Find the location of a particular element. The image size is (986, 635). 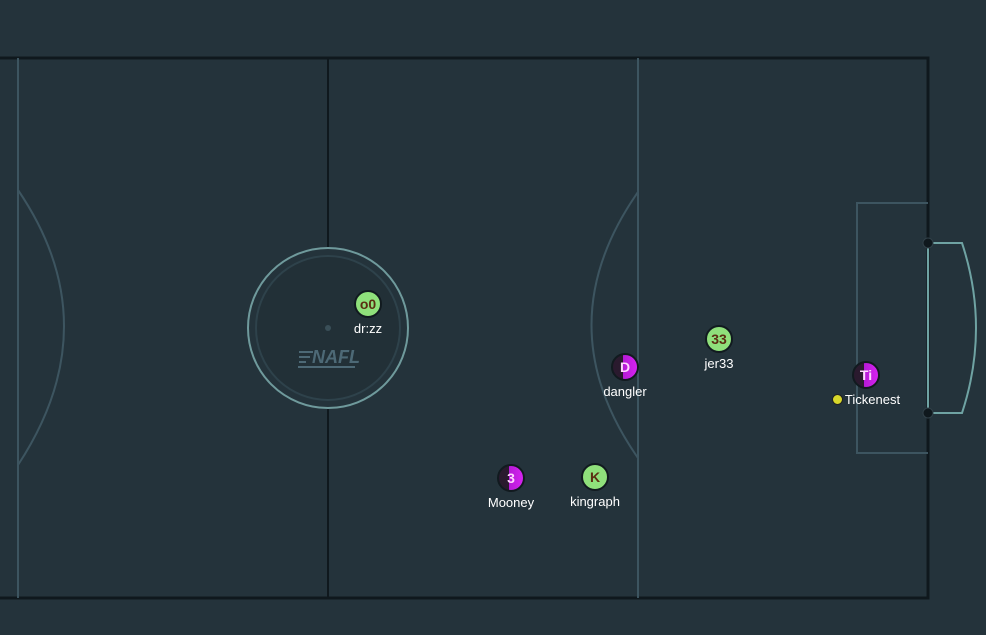

ball-icon is located at coordinates (837, 399).